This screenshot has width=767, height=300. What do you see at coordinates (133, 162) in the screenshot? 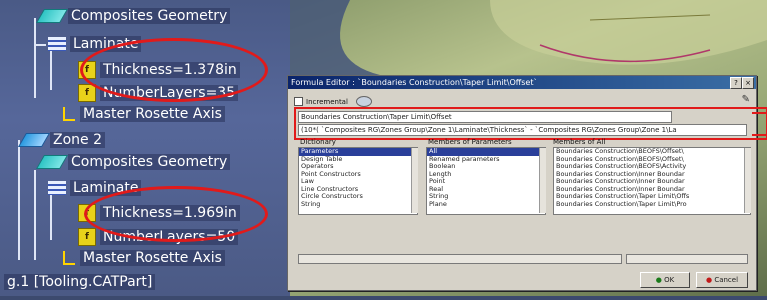
I see `tree-item-composites-geometry-2: Composites Geometry` at bounding box center [133, 162].